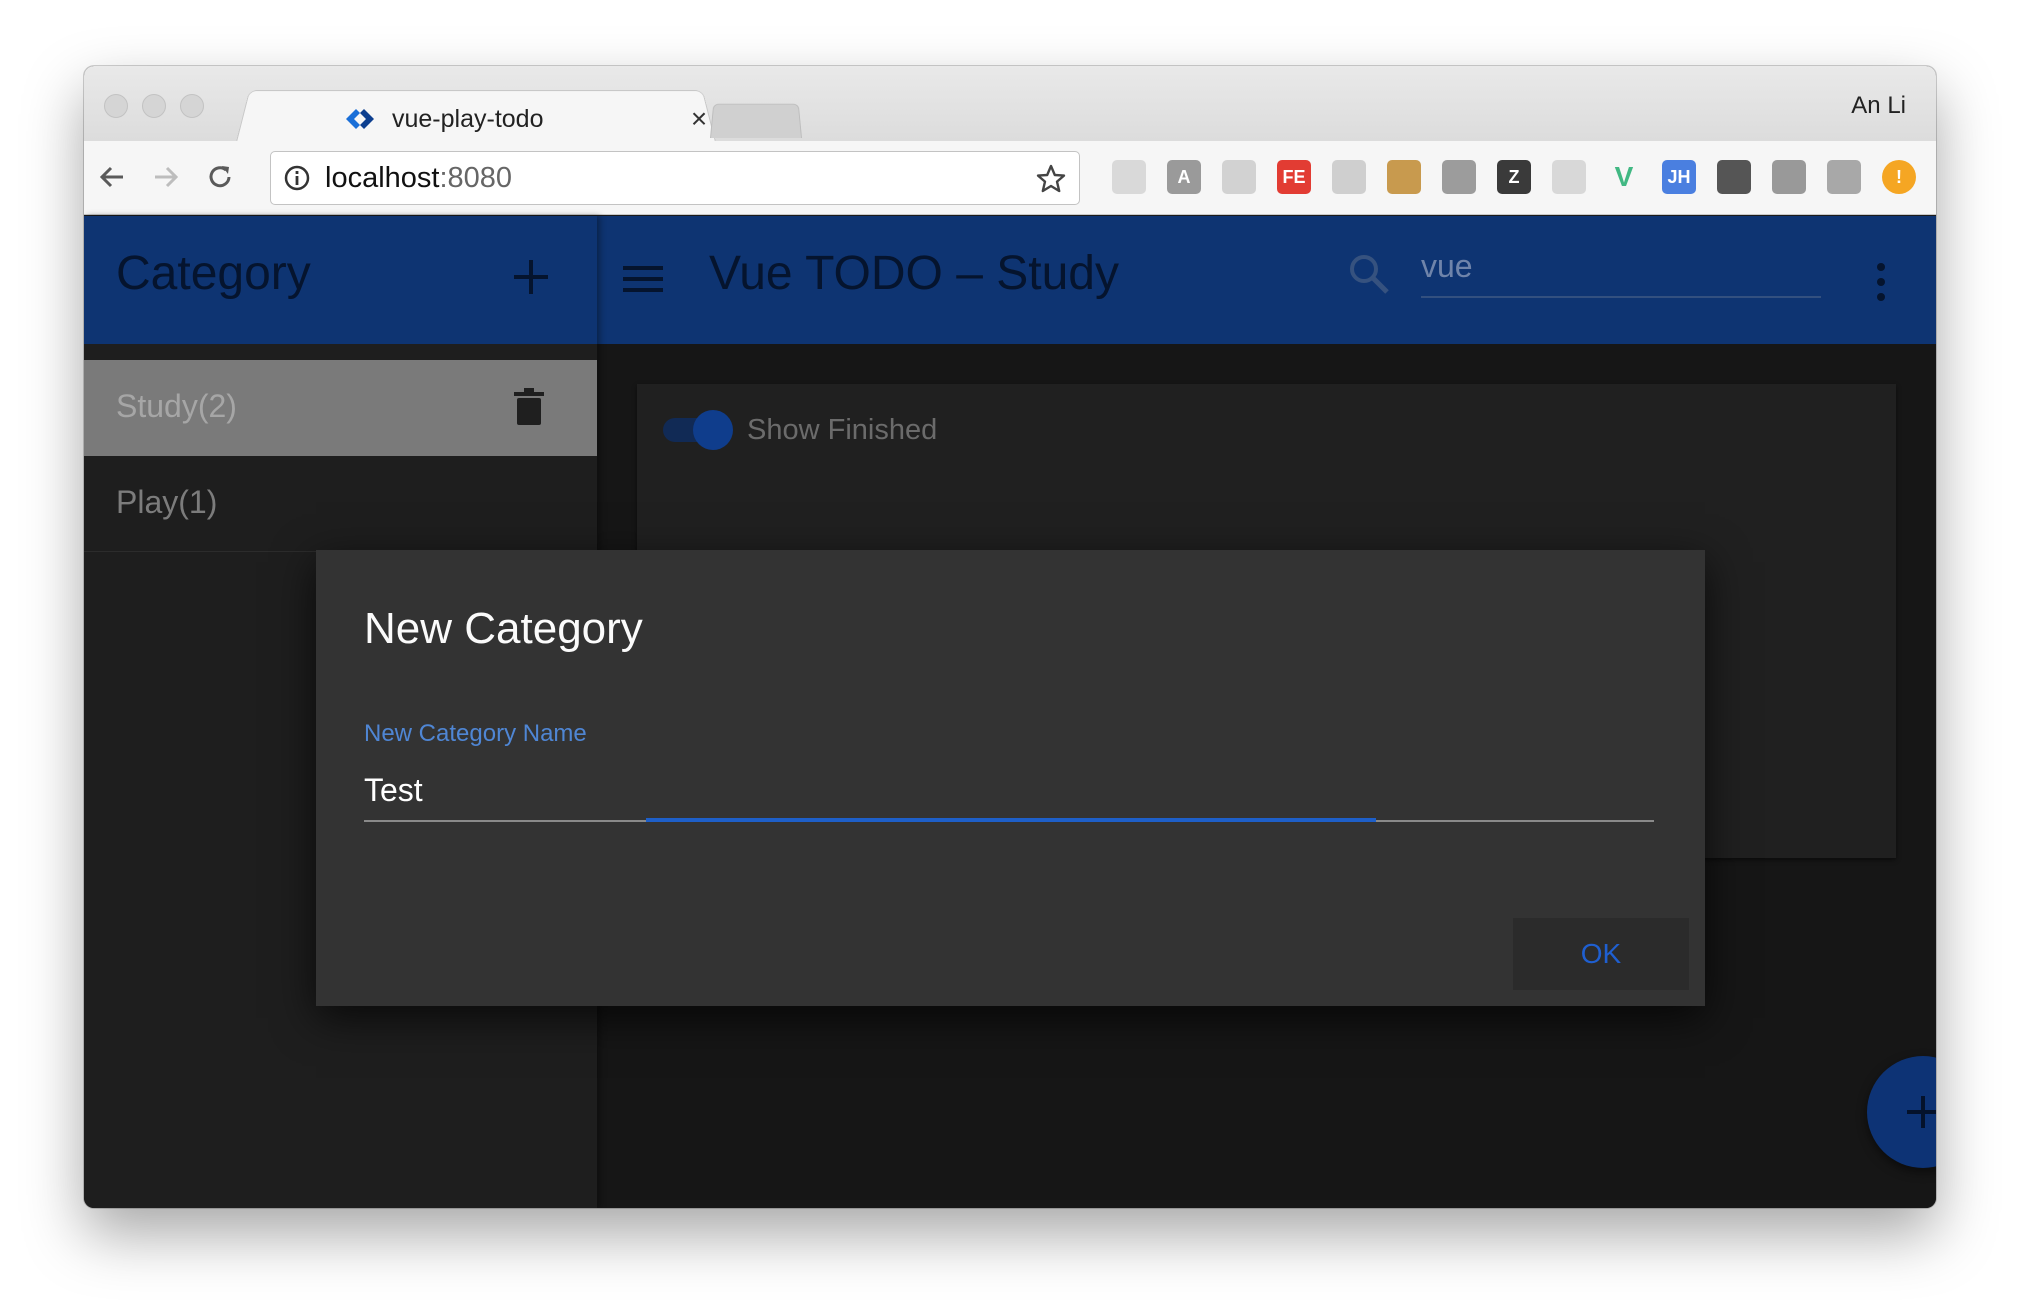 This screenshot has width=2018, height=1306. I want to click on vue-icon: V, so click(1624, 177).